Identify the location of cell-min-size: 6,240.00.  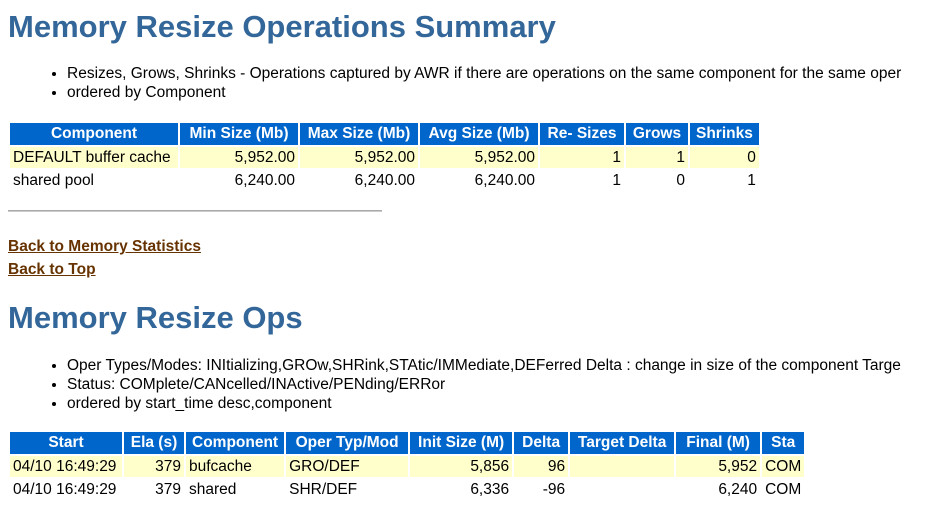
(264, 180).